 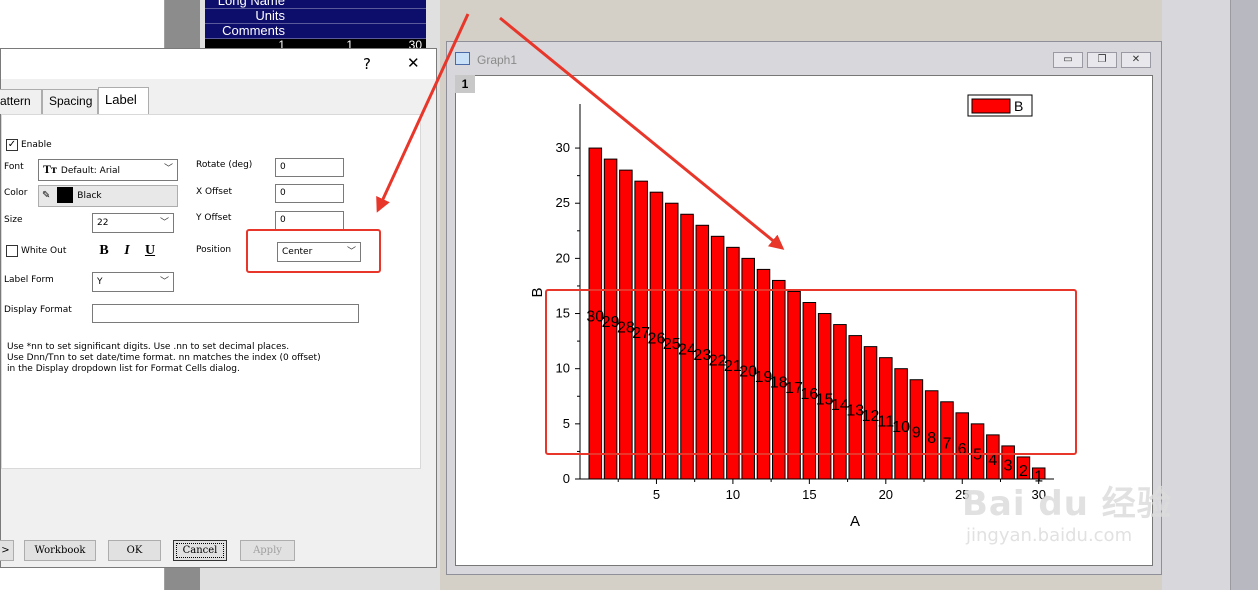 I want to click on tab-pattern: attern, so click(x=21, y=101).